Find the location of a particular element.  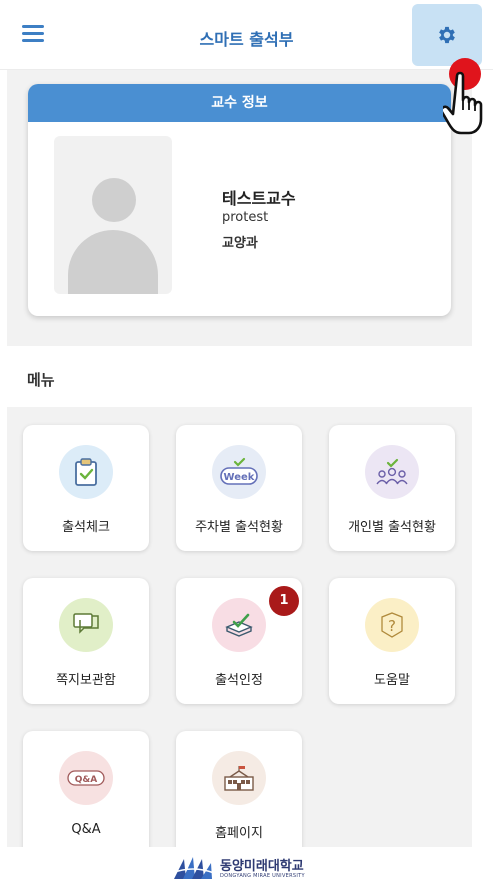

profile-department: 교양과 is located at coordinates (240, 243).